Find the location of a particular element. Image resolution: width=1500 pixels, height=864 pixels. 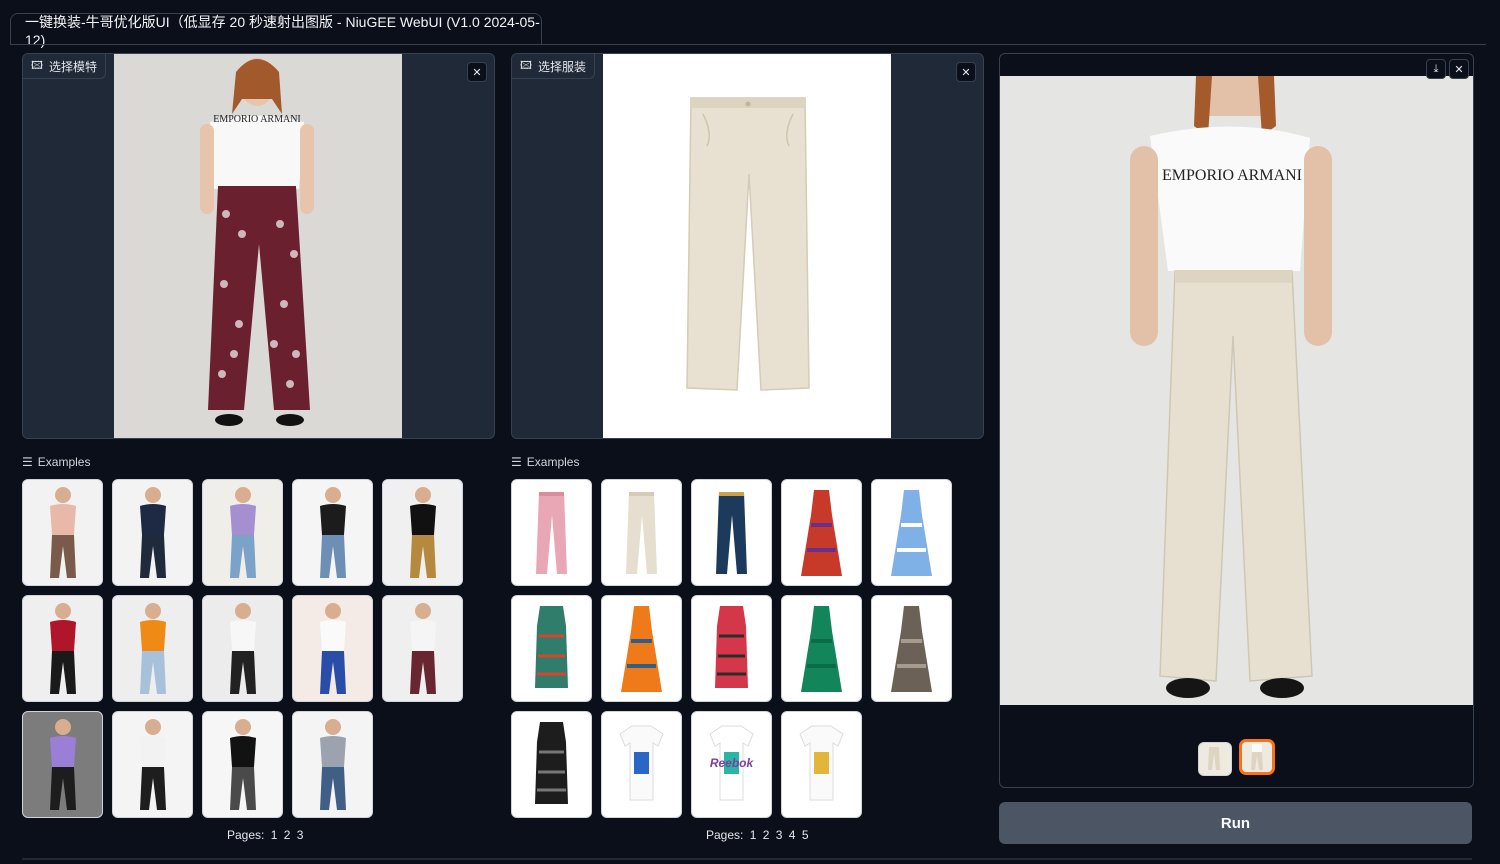

model-examples-grid is located at coordinates (242, 648).